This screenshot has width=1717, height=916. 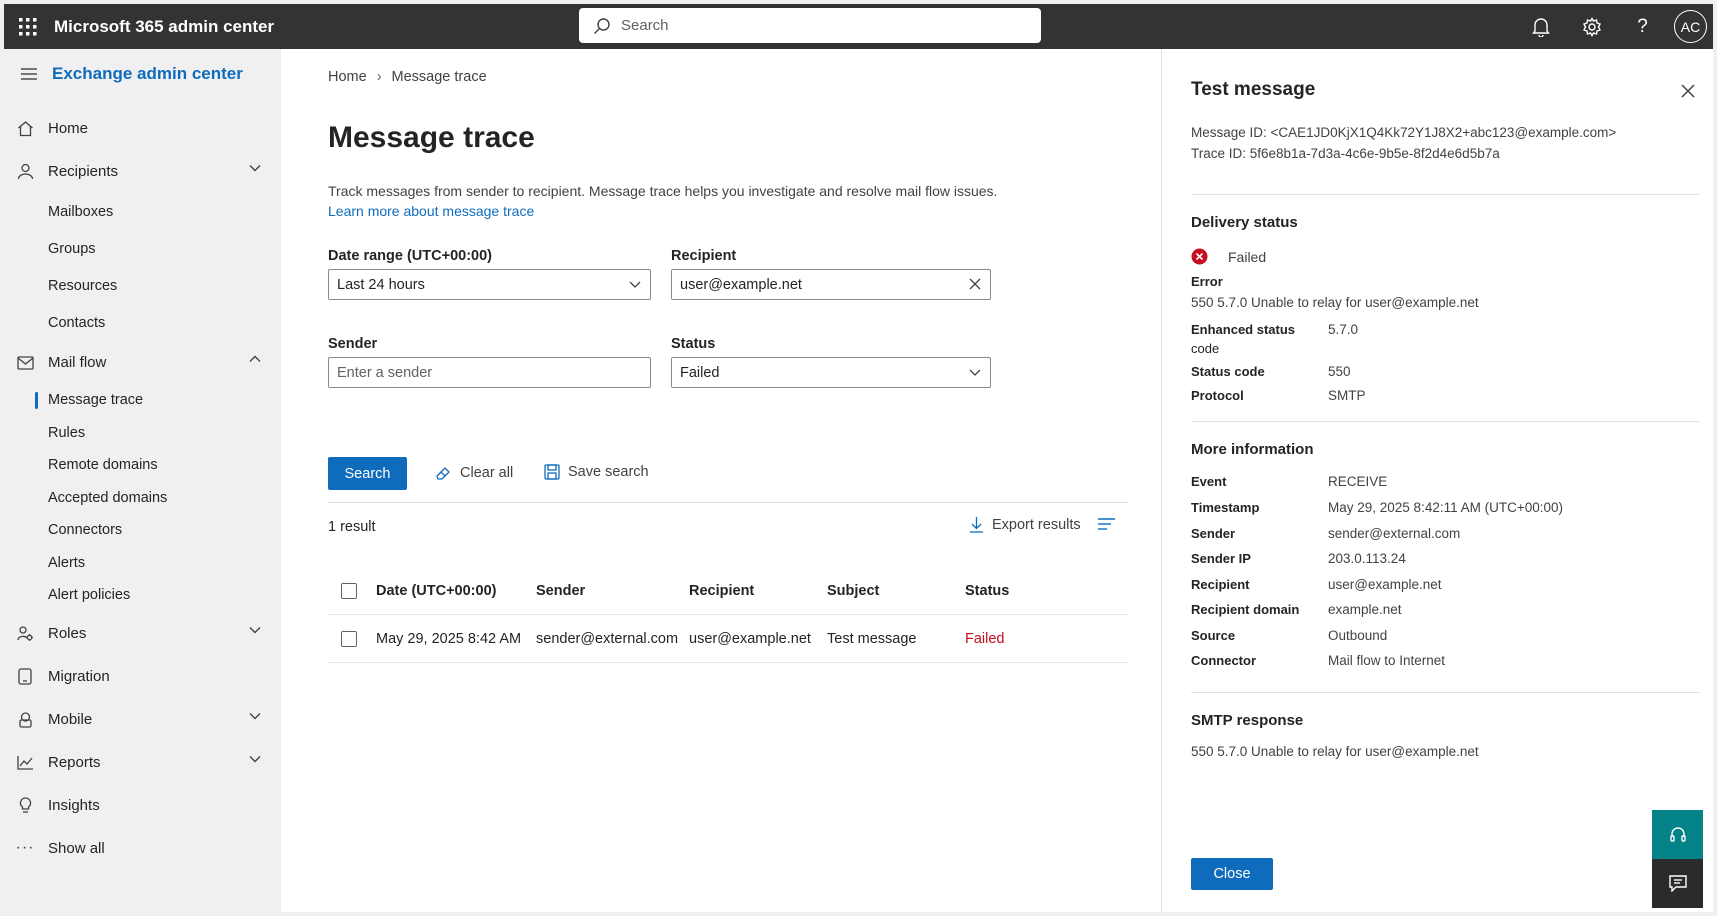 I want to click on column-header-recipient: Recipient, so click(x=721, y=591).